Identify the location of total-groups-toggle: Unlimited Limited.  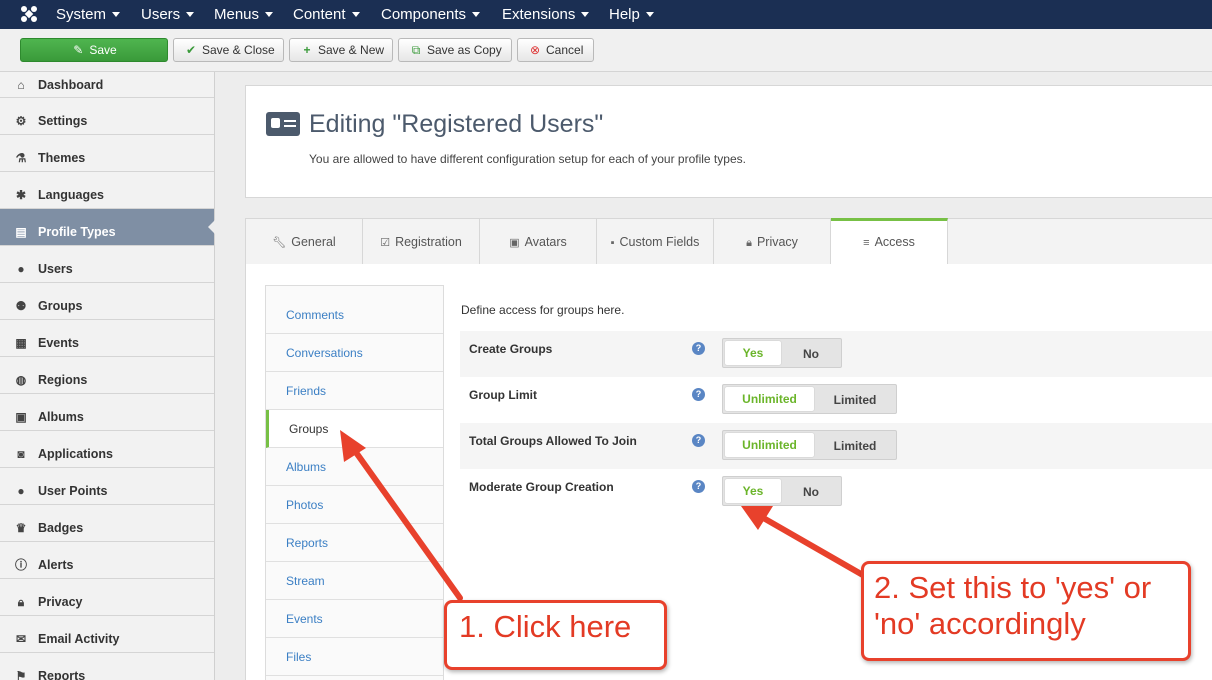
(809, 445).